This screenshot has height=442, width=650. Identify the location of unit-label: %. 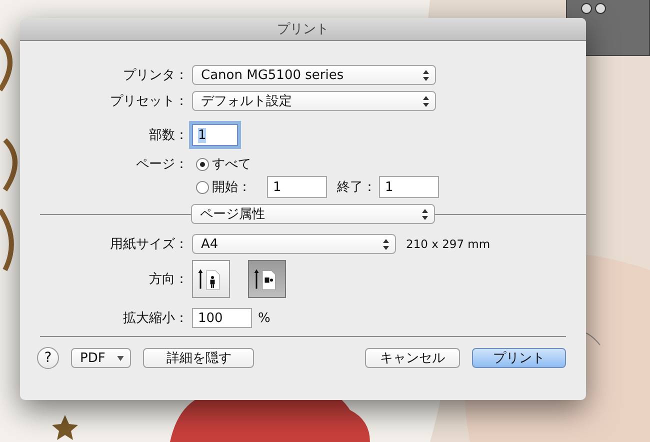
(264, 318).